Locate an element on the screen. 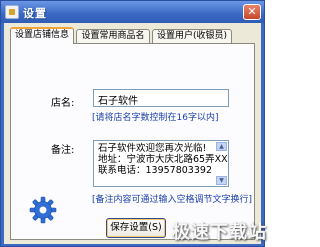 This screenshot has width=320, height=247. scroll-up-icon: ▲ is located at coordinates (221, 146).